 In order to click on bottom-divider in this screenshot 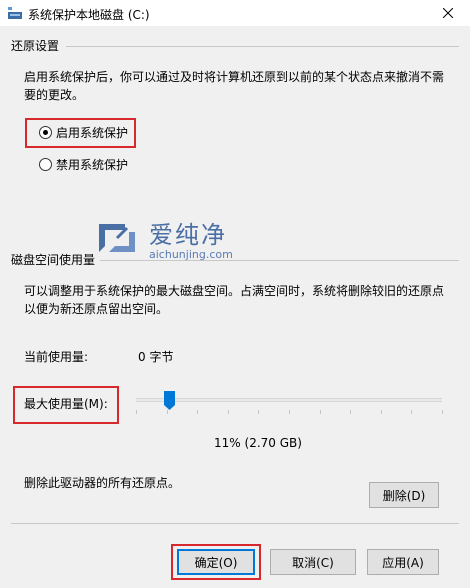, I will do `click(235, 523)`.